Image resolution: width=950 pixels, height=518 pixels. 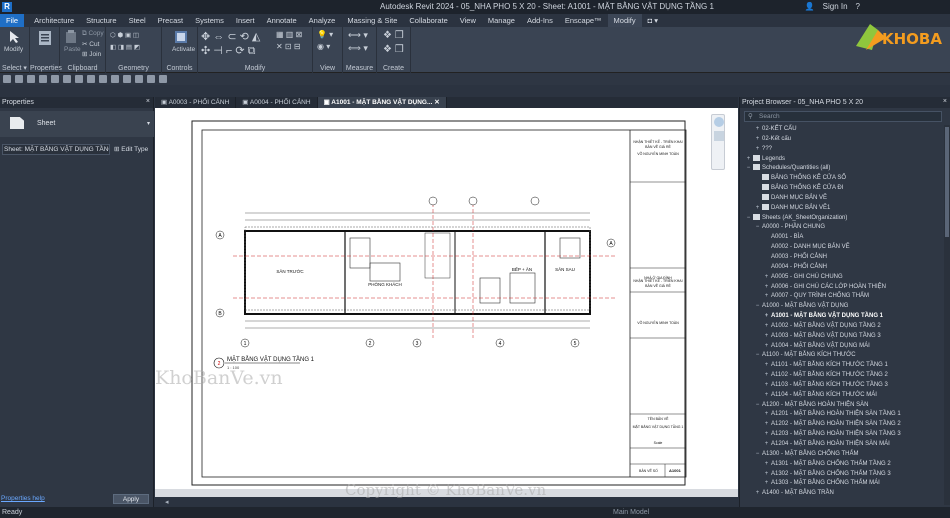 I want to click on sign-in-link: Sign In, so click(x=835, y=6).